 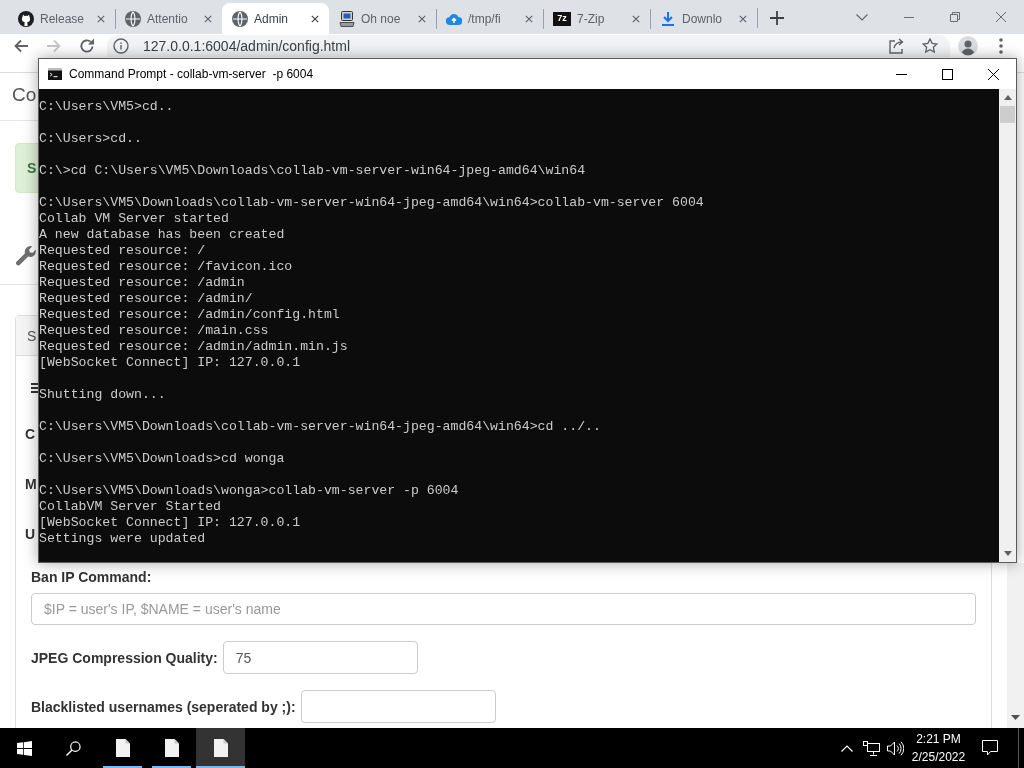 I want to click on plus-icon, so click(x=777, y=18).